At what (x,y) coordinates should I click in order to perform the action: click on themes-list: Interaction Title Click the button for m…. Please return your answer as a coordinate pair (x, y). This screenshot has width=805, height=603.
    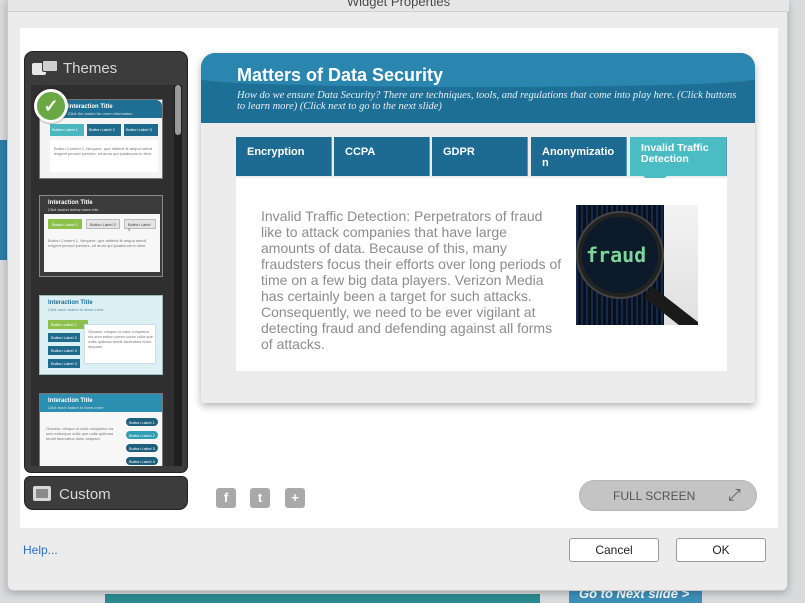
    Looking at the image, I should click on (105, 275).